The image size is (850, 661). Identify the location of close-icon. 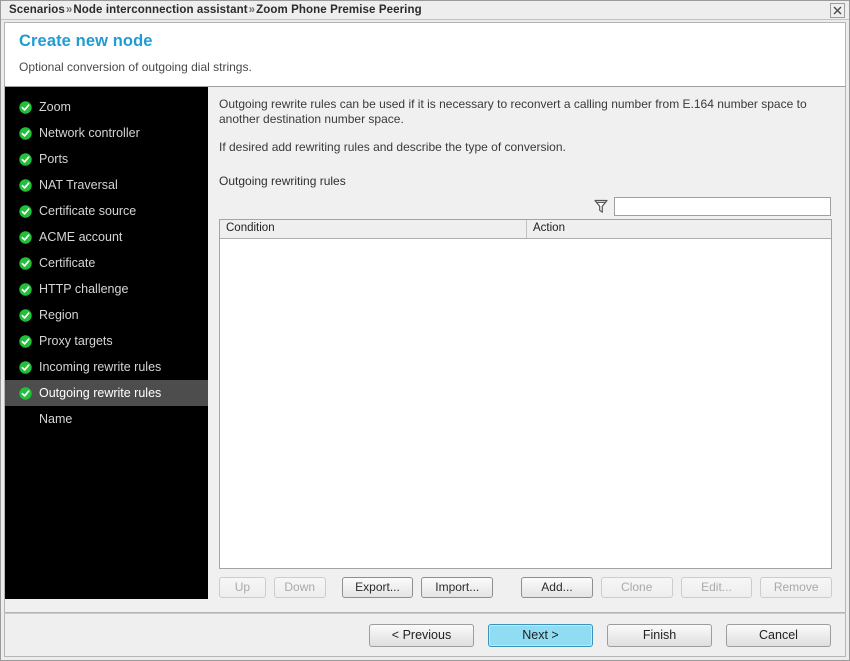
(837, 10).